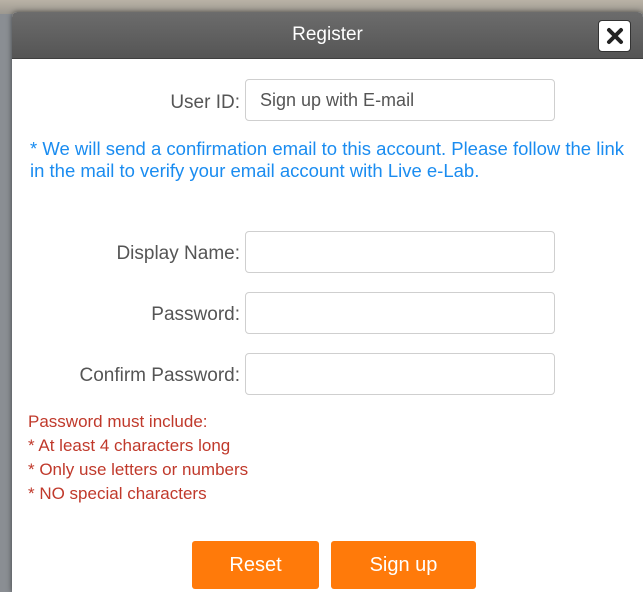 The image size is (643, 592). Describe the element at coordinates (255, 565) in the screenshot. I see `reset-button: Reset` at that location.